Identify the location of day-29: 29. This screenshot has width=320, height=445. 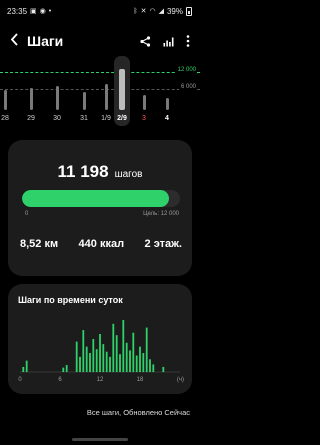
(31, 91).